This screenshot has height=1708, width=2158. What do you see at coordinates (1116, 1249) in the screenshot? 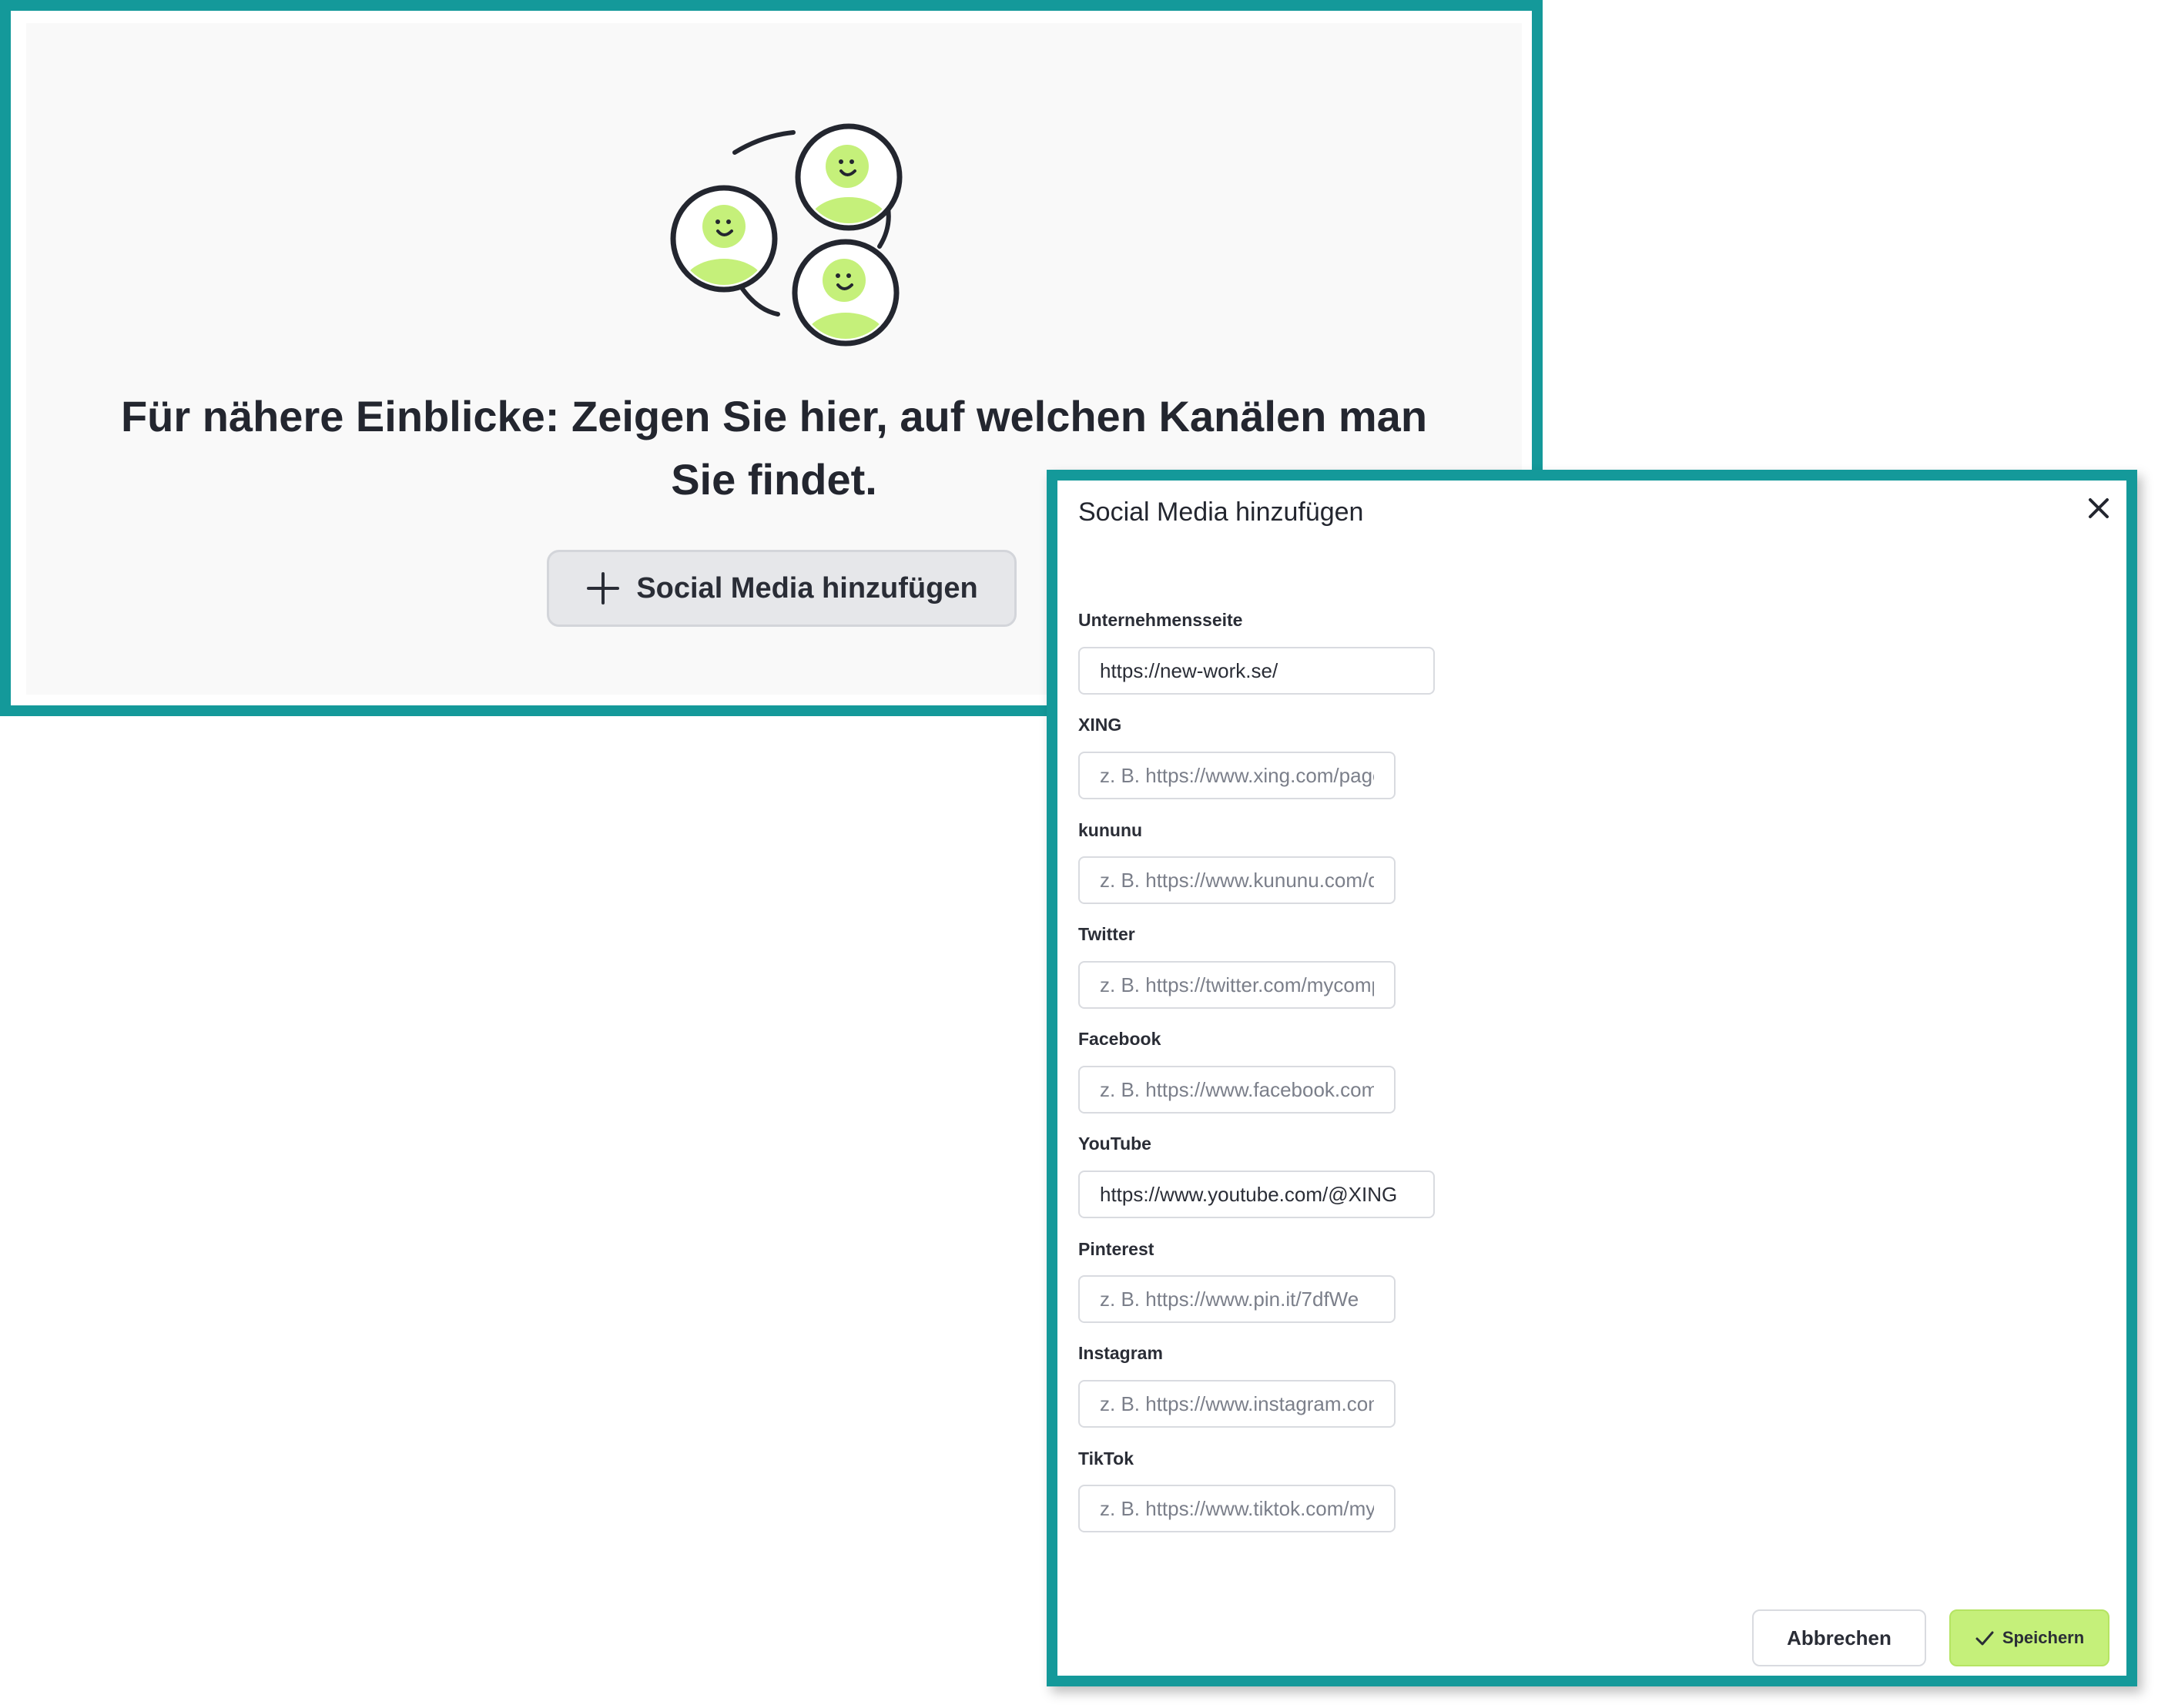
I see `pinterest-label: Pinterest` at bounding box center [1116, 1249].